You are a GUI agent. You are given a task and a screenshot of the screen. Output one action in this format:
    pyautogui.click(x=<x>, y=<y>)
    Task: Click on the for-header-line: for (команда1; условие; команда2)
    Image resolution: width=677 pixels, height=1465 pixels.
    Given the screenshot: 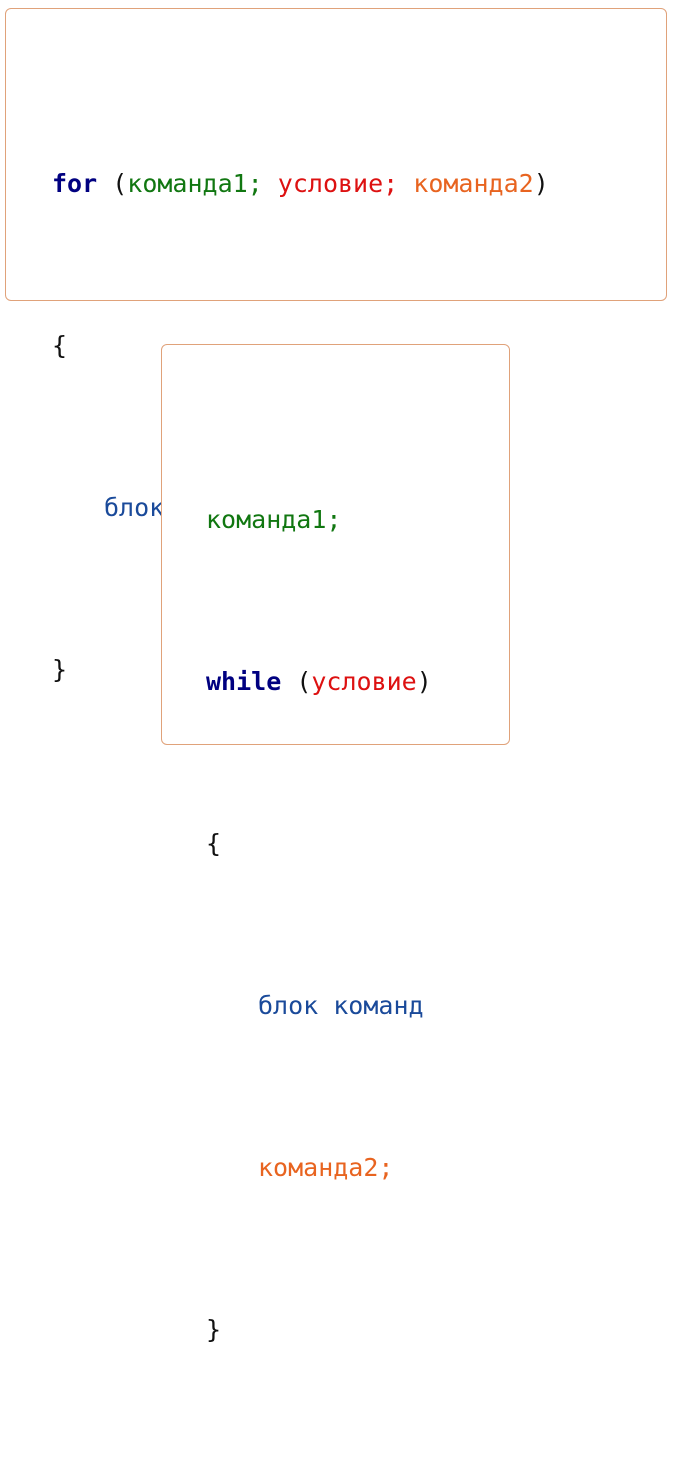 What is the action you would take?
    pyautogui.click(x=300, y=184)
    